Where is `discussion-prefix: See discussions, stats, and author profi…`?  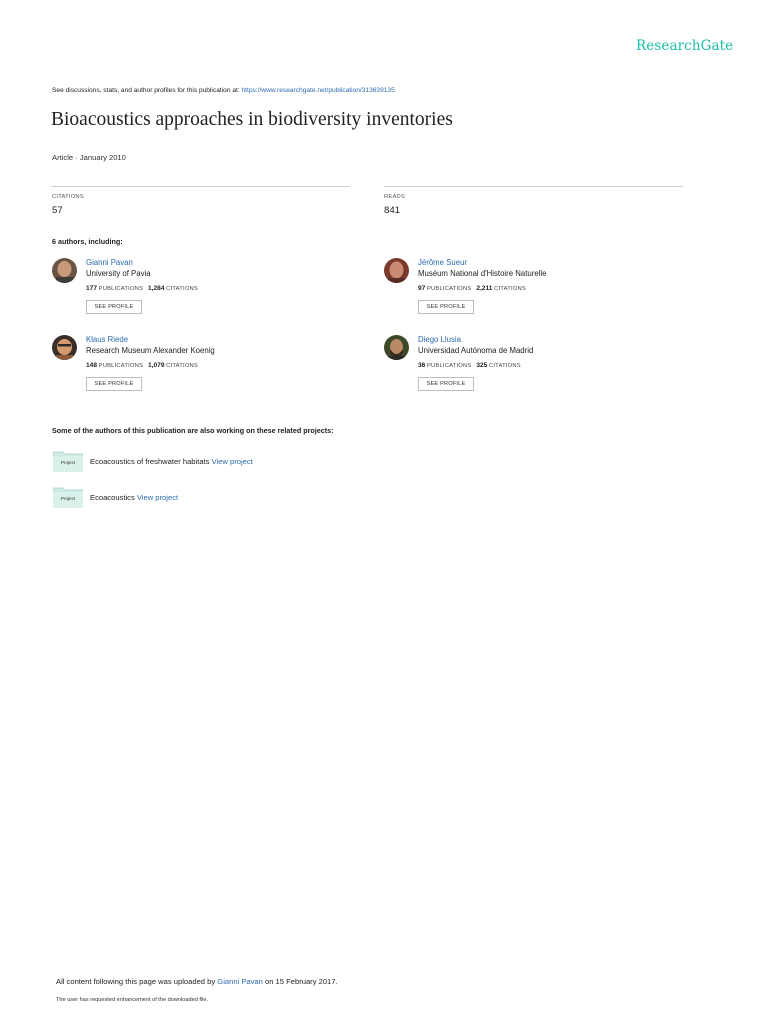 discussion-prefix: See discussions, stats, and author profi… is located at coordinates (146, 90).